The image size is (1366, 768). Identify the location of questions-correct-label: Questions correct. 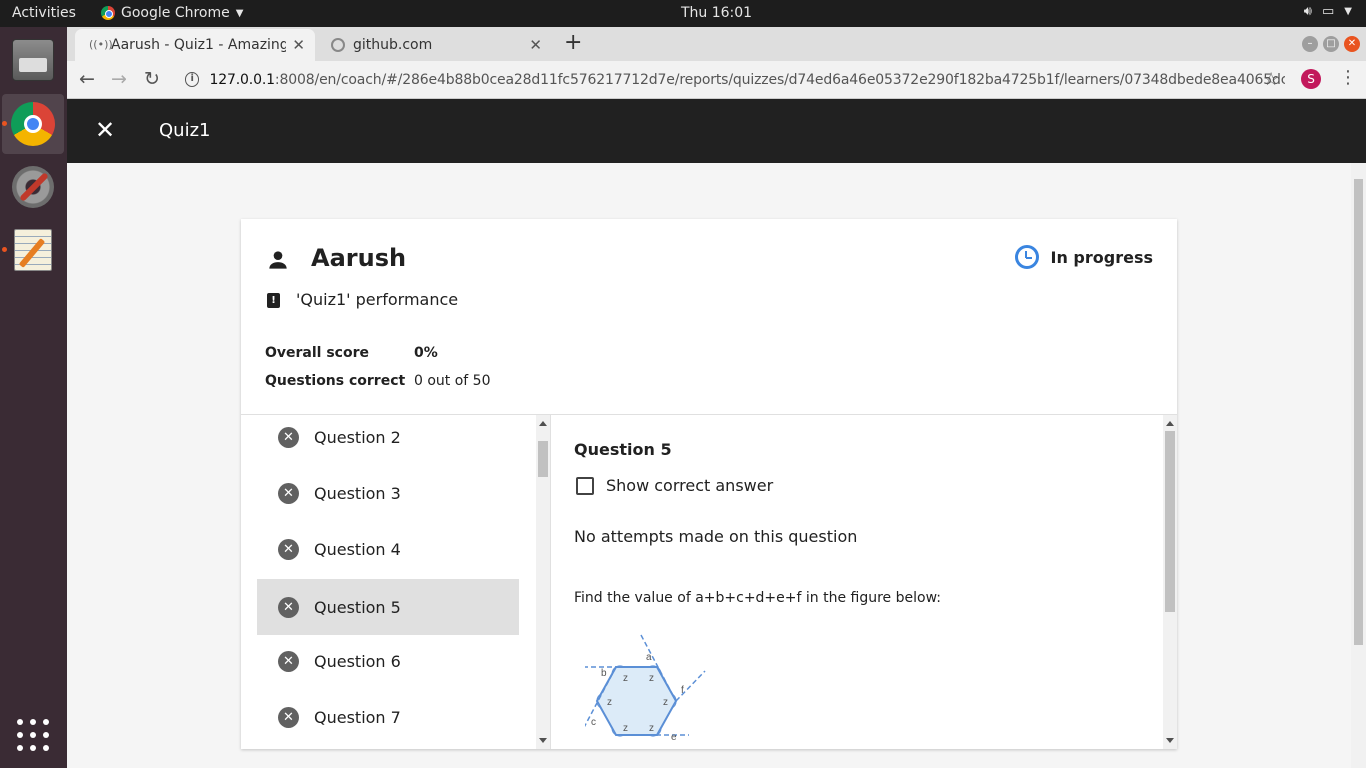
(335, 381).